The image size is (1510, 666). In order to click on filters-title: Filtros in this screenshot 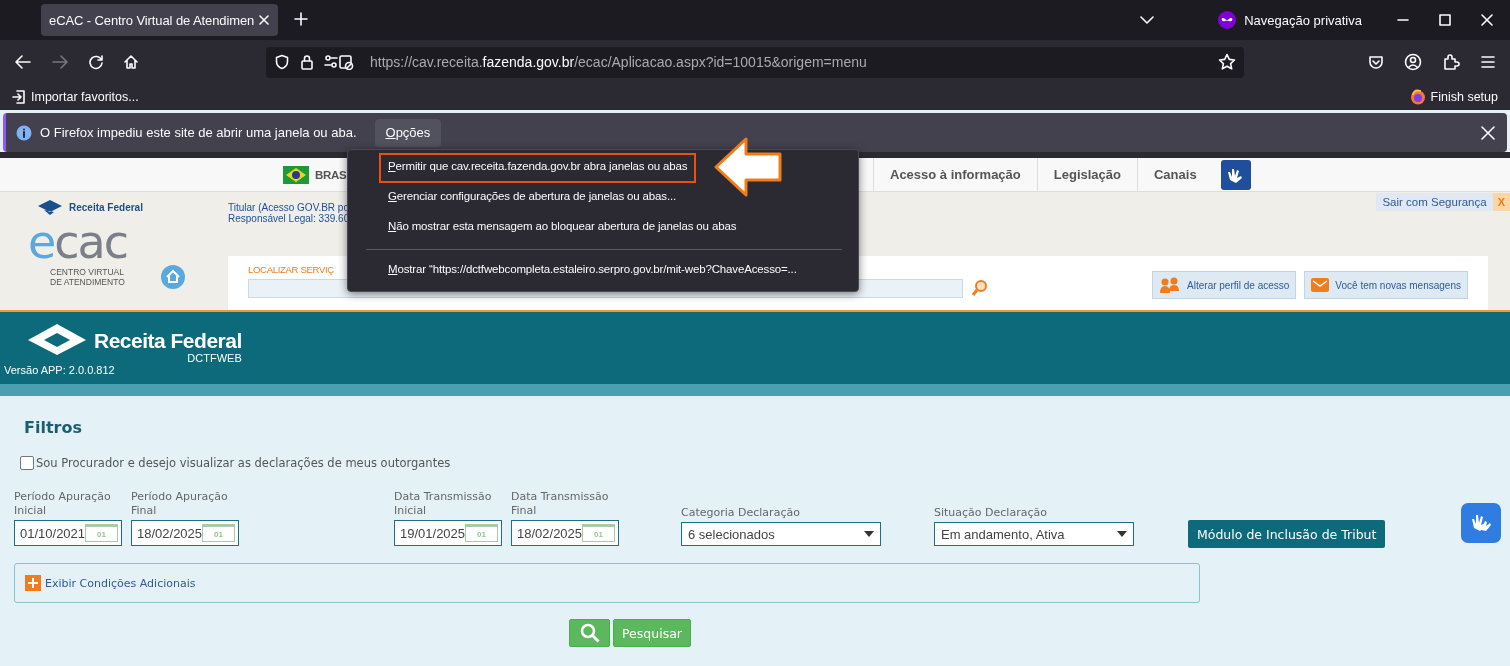, I will do `click(53, 427)`.